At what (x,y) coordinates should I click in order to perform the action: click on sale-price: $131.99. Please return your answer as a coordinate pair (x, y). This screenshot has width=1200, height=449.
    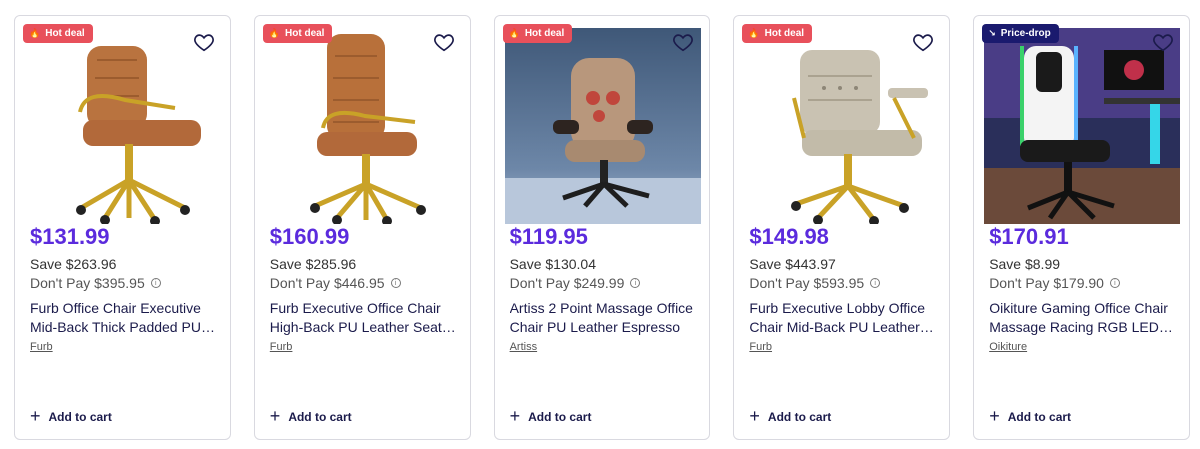
    Looking at the image, I should click on (70, 236).